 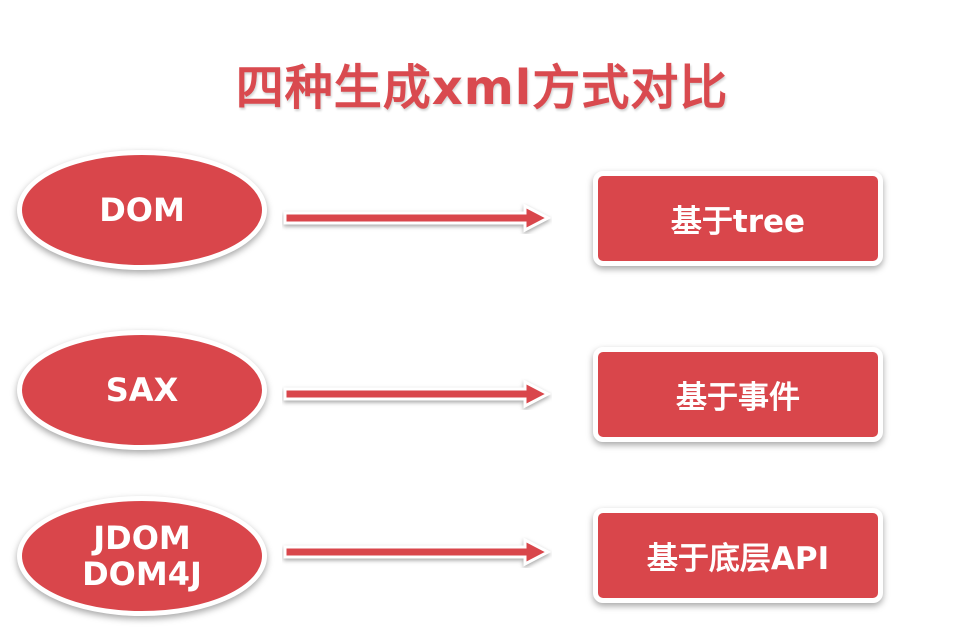 I want to click on method-jdom-dom4j: JDOM DOM4J, so click(x=142, y=556).